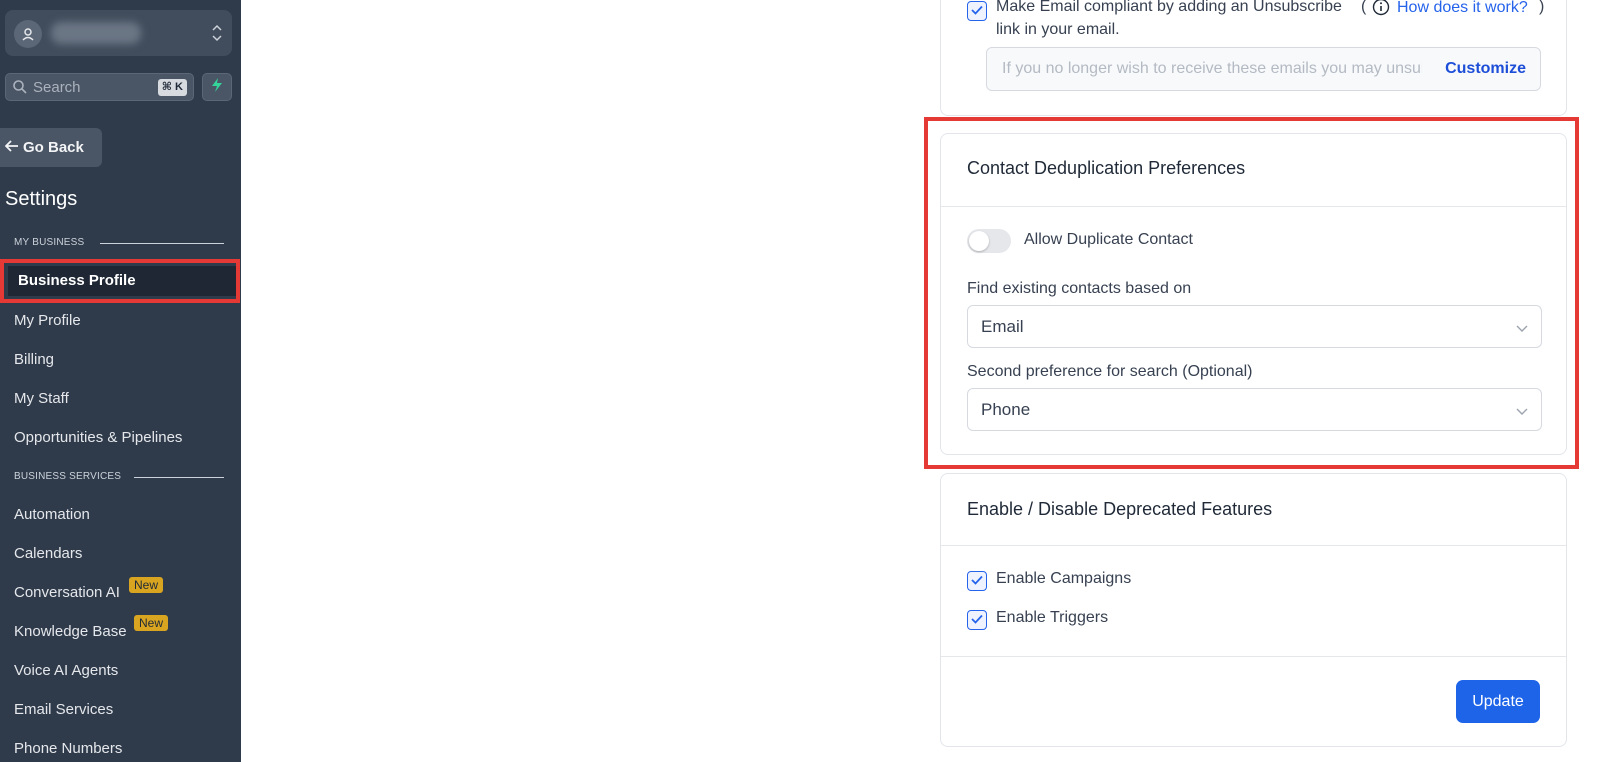 Image resolution: width=1600 pixels, height=762 pixels. Describe the element at coordinates (1120, 509) in the screenshot. I see `features-title: Enable / Disable Deprecated Features` at that location.